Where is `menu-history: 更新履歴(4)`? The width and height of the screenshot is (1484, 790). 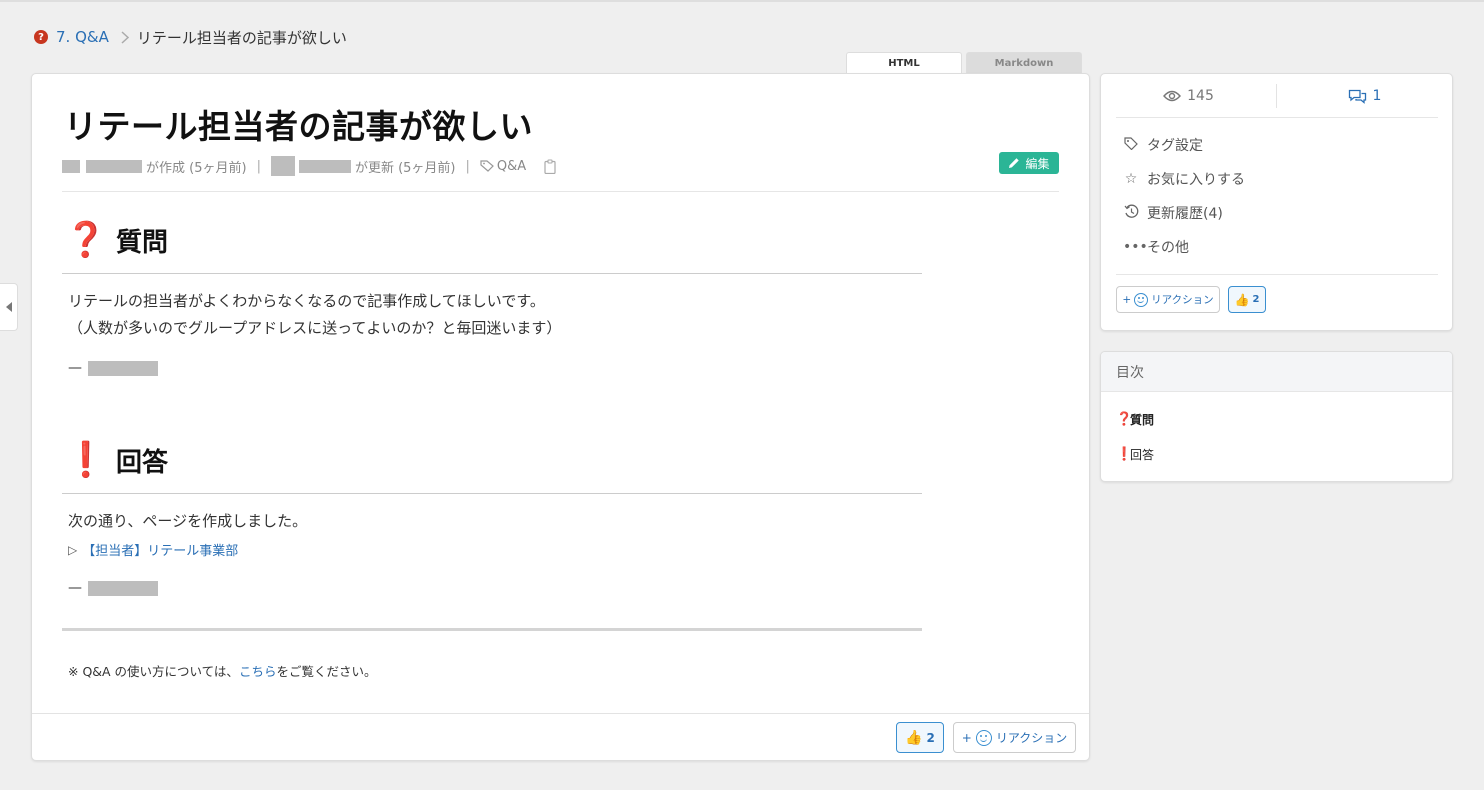
menu-history: 更新履歴(4) is located at coordinates (1173, 213).